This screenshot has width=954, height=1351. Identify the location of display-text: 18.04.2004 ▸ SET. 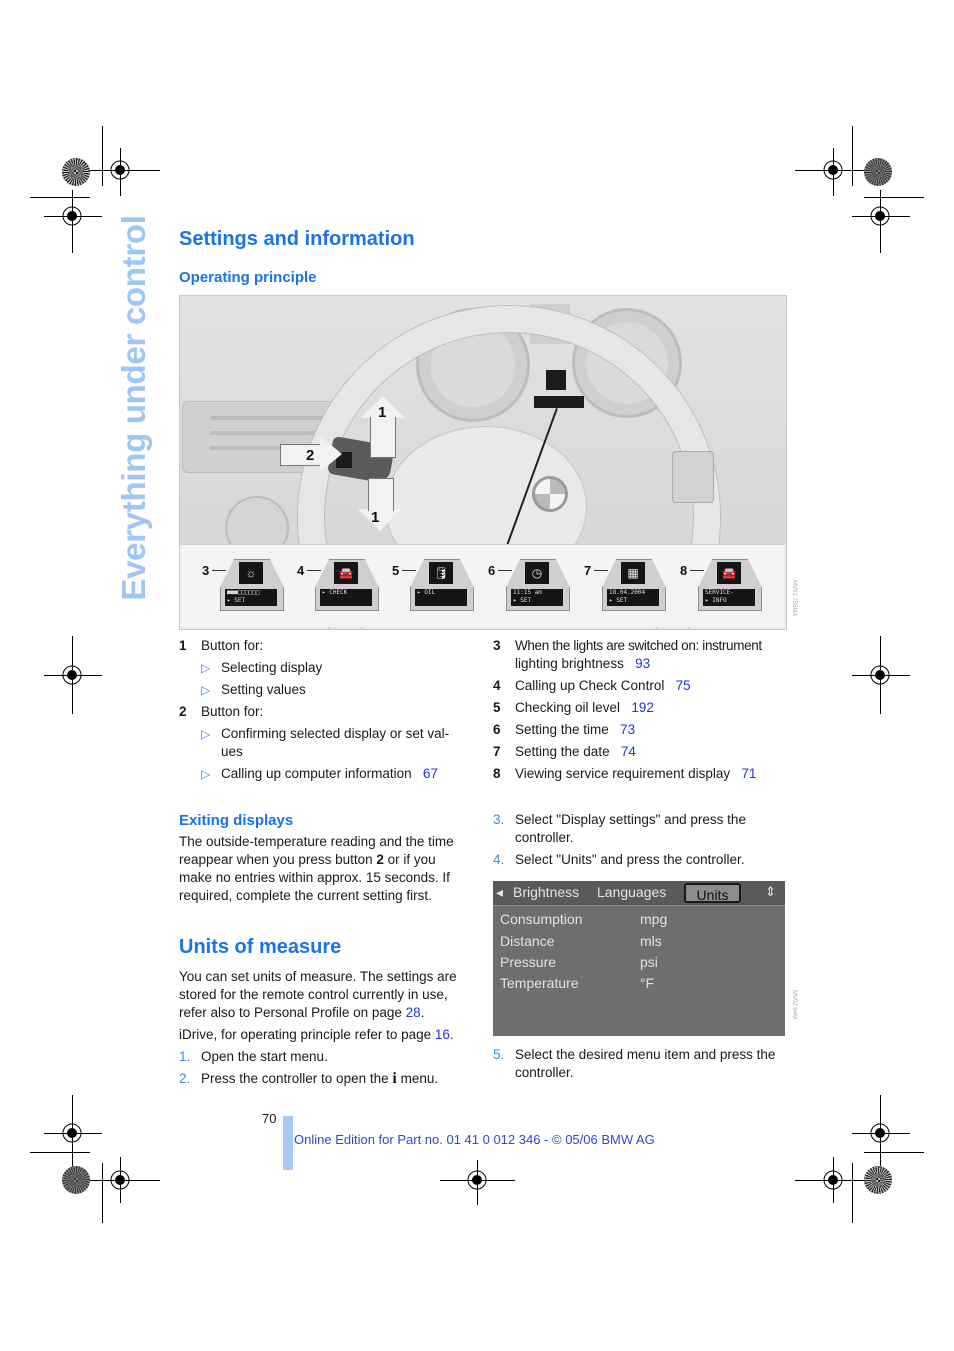
(633, 597).